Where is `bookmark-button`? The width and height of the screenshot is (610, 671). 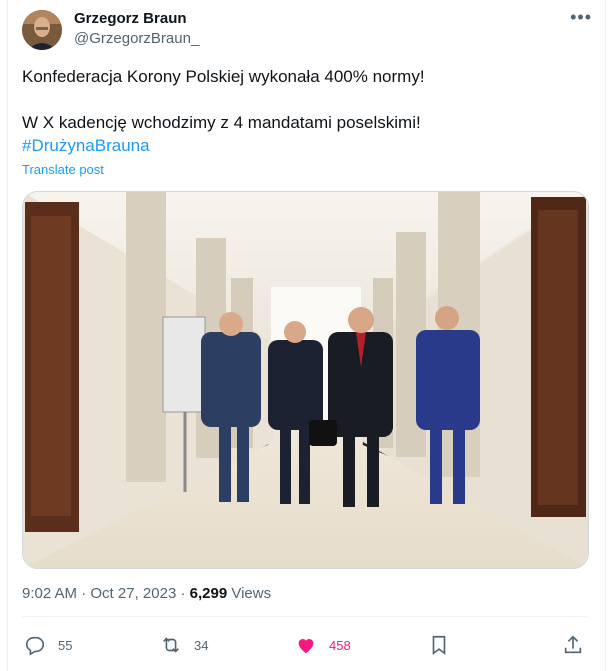
bookmark-button is located at coordinates (445, 645).